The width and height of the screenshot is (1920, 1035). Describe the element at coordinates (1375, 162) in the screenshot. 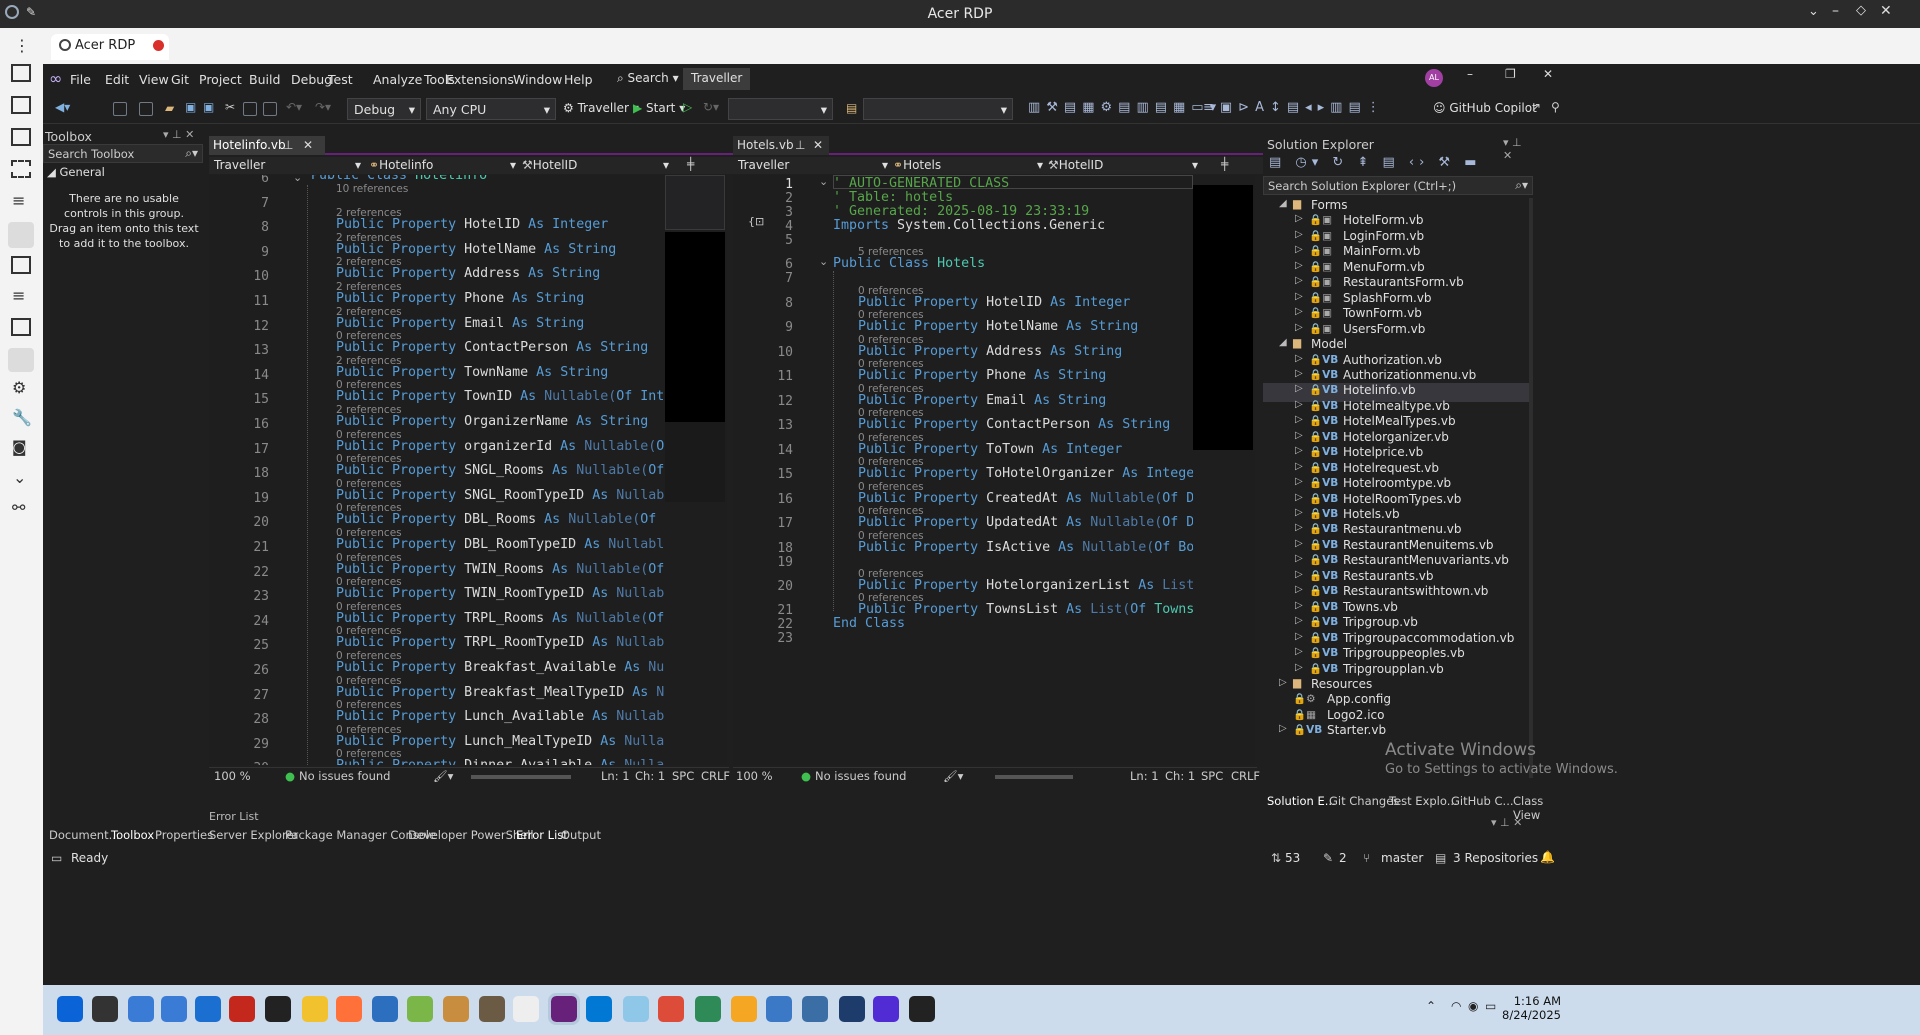

I see `solution-toolbar: ▤ ◷▾ ↻ ⇞ ▤ ‹› ⚒ ▬` at that location.